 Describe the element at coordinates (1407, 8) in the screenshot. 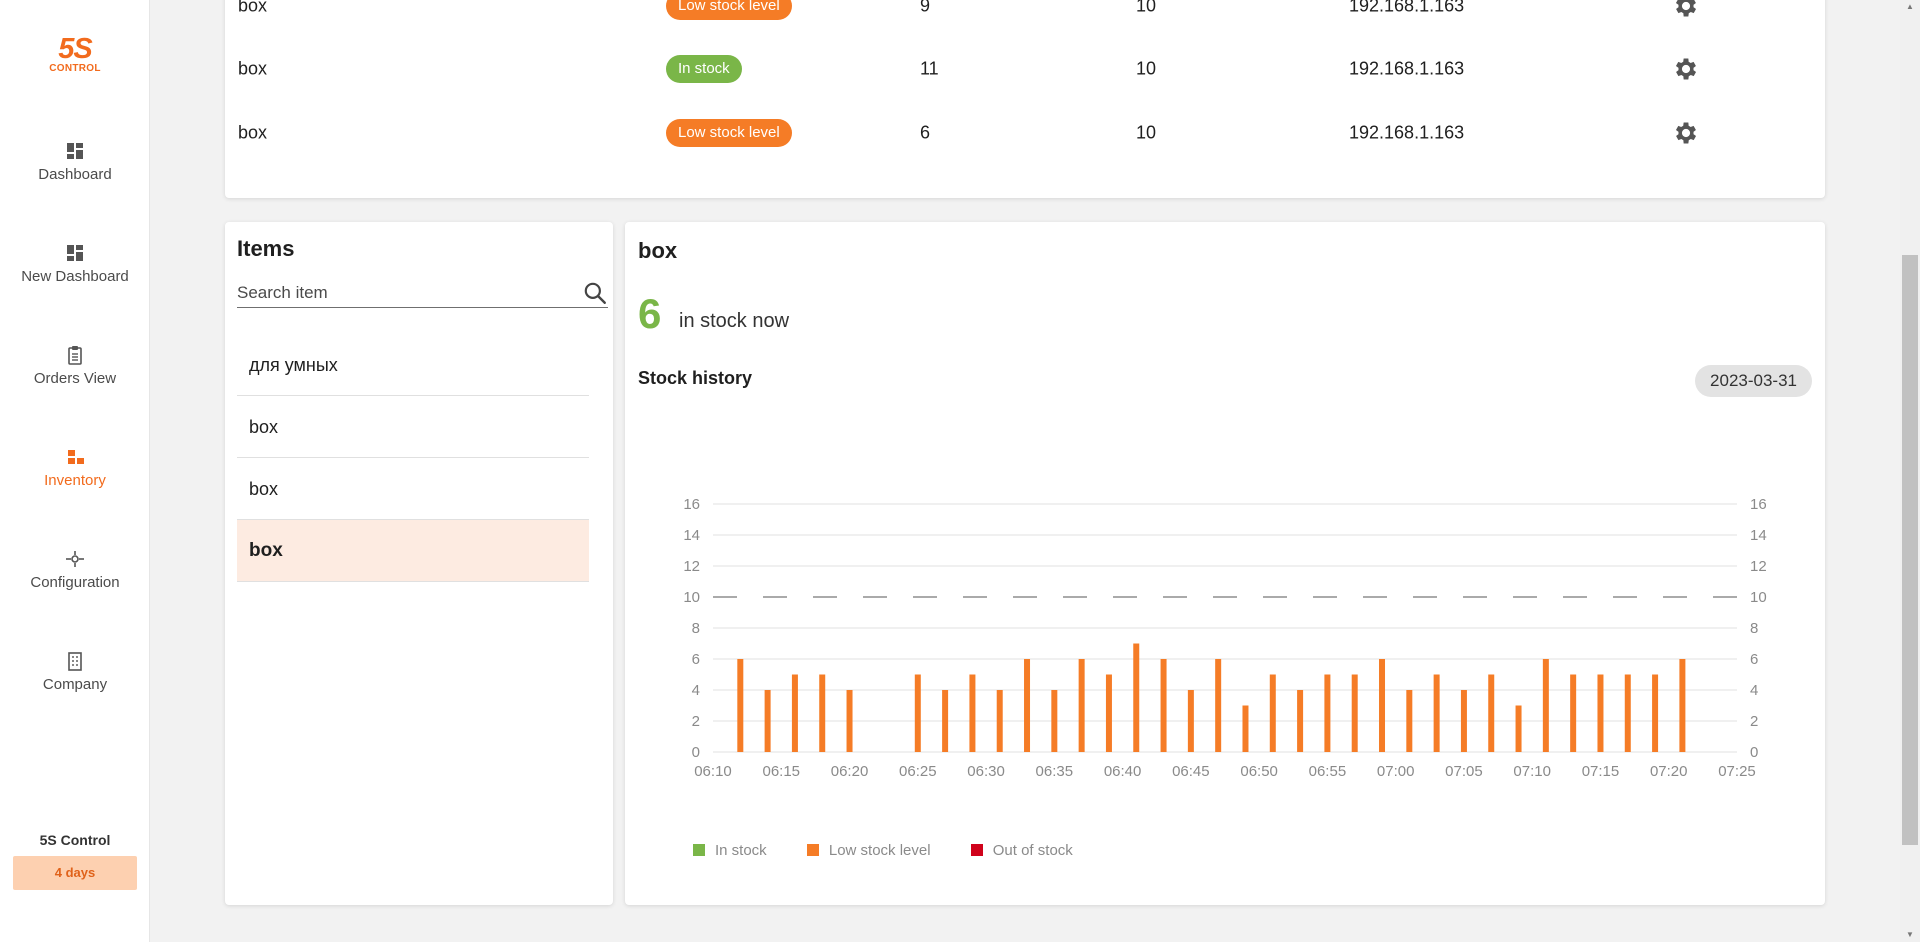

I see `camera-ip: 192.168.1.163` at that location.